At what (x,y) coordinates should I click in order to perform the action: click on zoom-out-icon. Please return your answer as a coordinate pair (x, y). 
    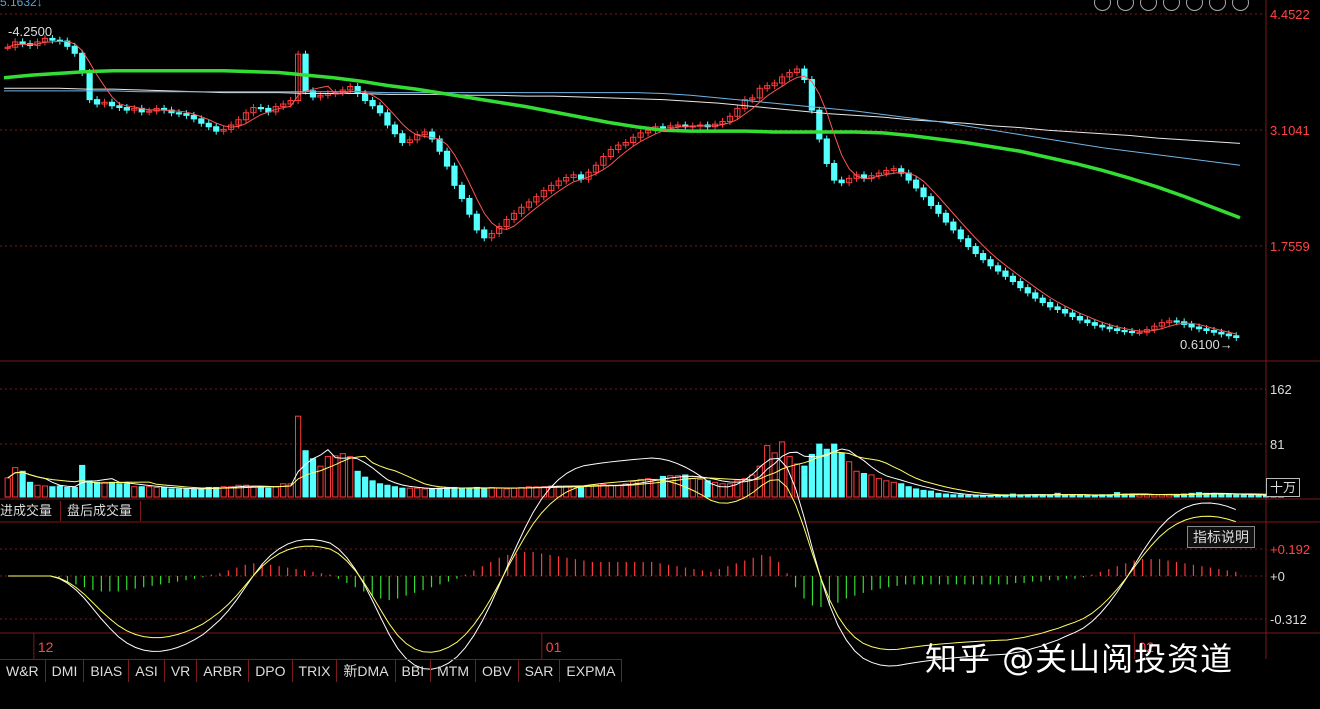
    Looking at the image, I should click on (1240, 5).